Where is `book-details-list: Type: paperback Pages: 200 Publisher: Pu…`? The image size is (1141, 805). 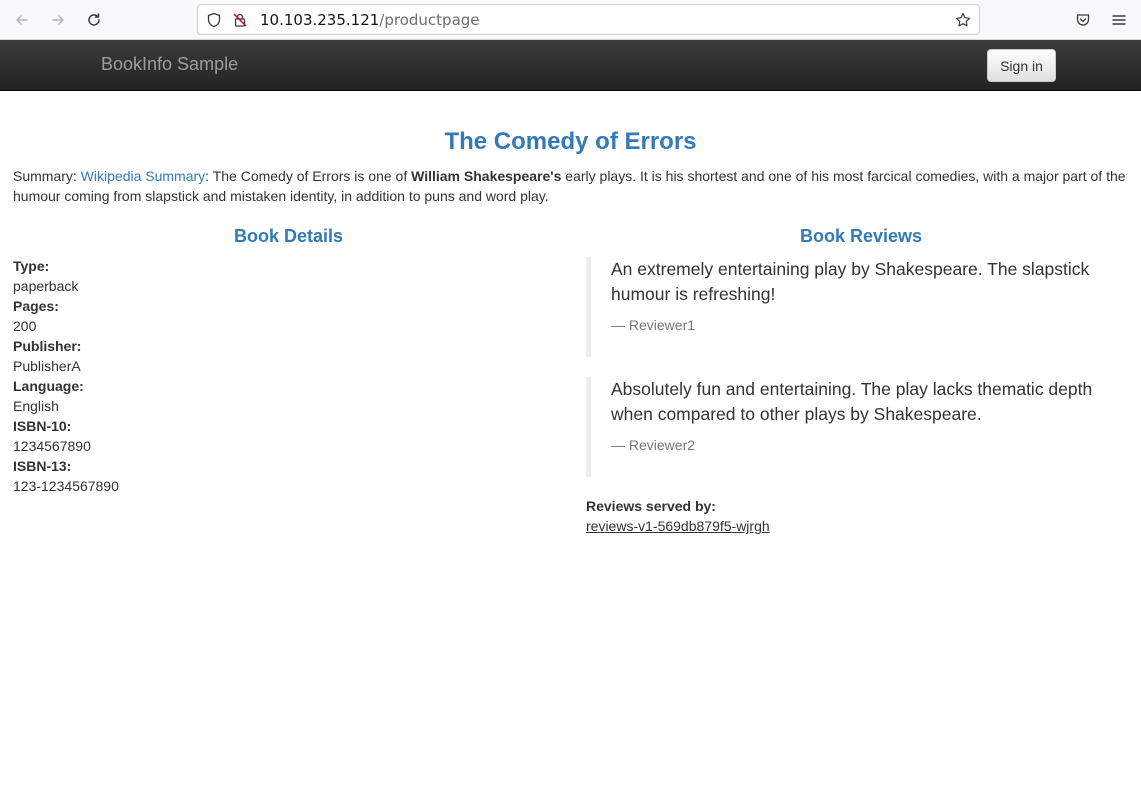 book-details-list: Type: paperback Pages: 200 Publisher: Pu… is located at coordinates (163, 376).